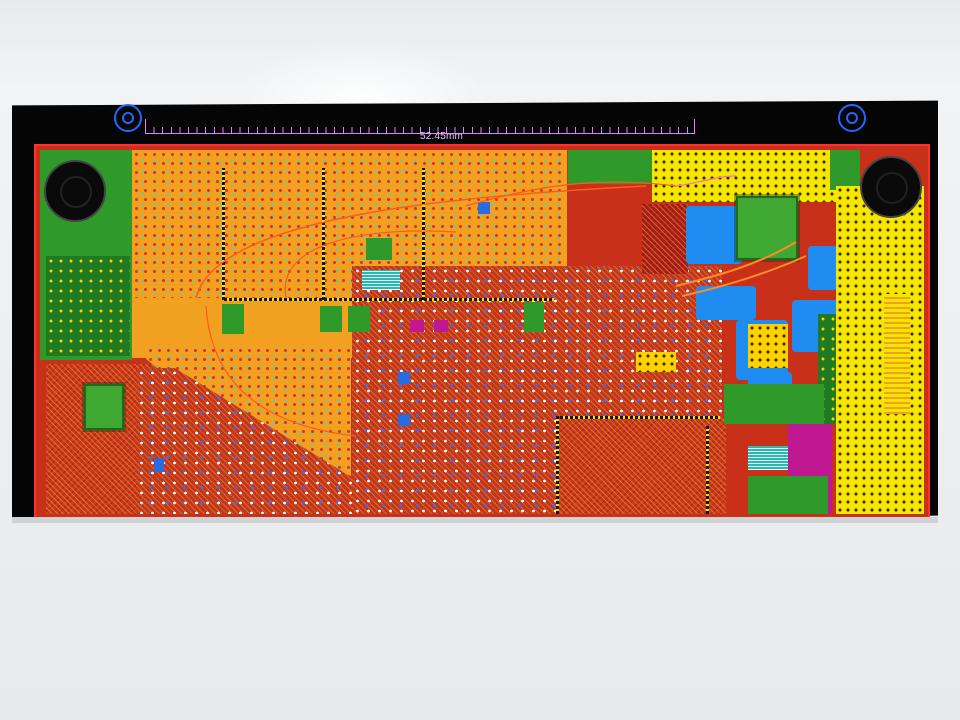  What do you see at coordinates (442, 136) in the screenshot?
I see `measure-ruler-label: 52.45mm` at bounding box center [442, 136].